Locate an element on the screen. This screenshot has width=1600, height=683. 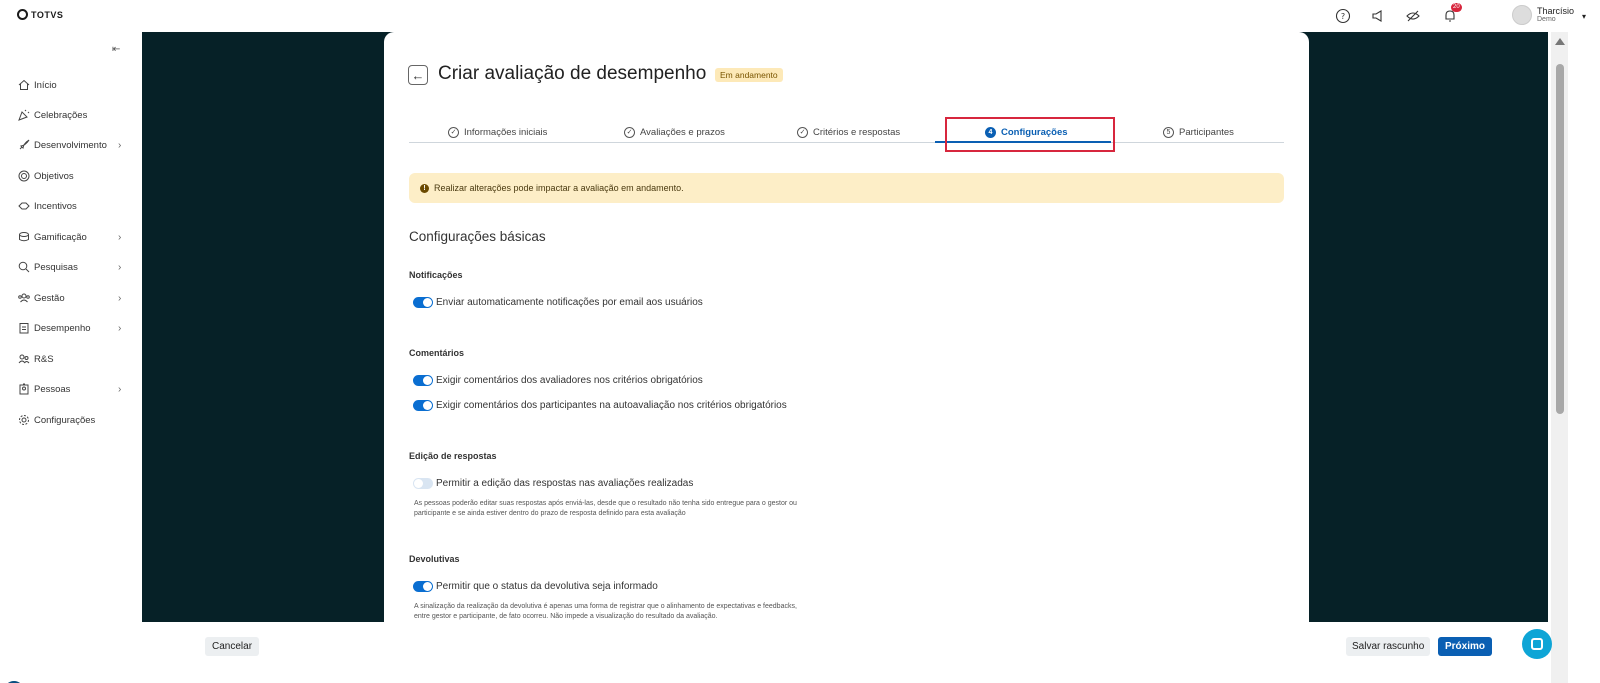
page-scrollbar is located at coordinates (1559, 357).